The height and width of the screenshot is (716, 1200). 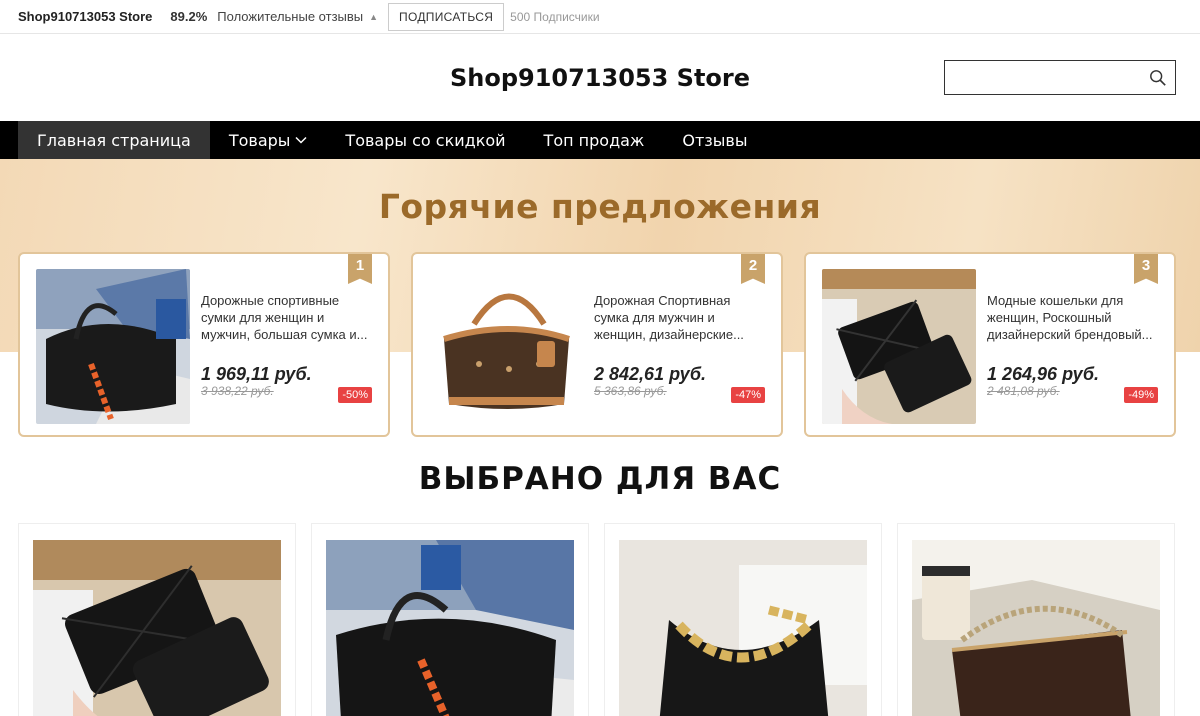 I want to click on nav-item-discounts: Товары со скидкой, so click(x=425, y=140).